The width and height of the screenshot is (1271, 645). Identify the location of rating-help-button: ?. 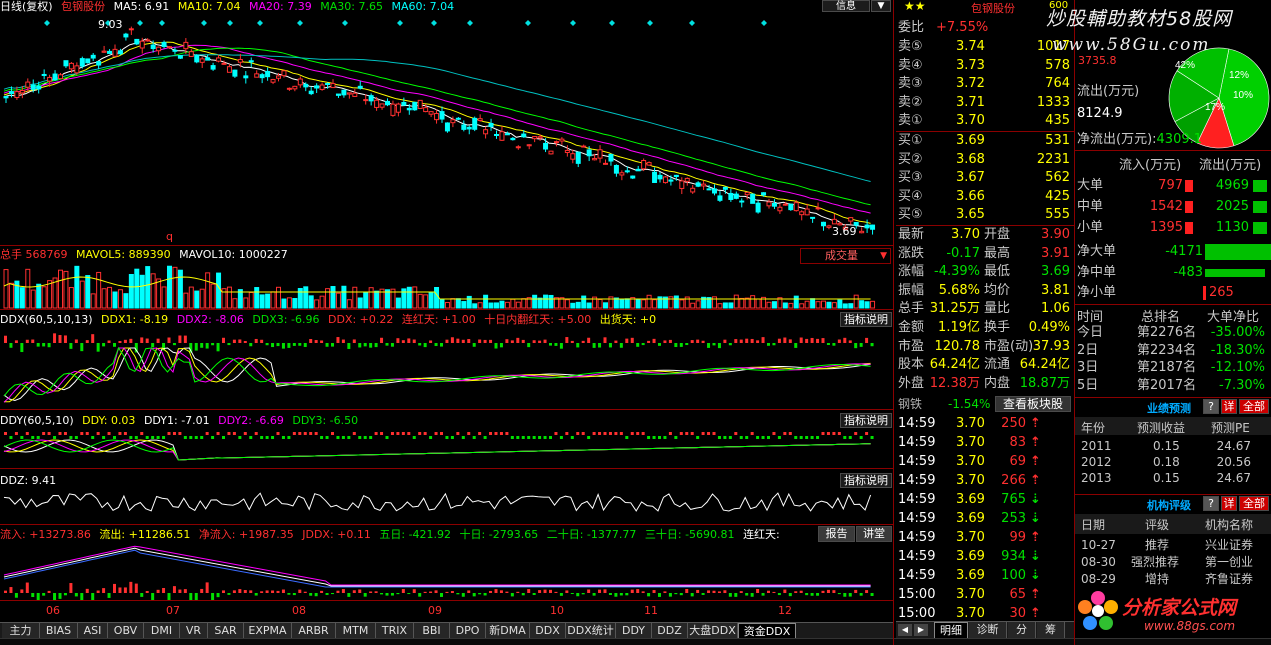
(1211, 503).